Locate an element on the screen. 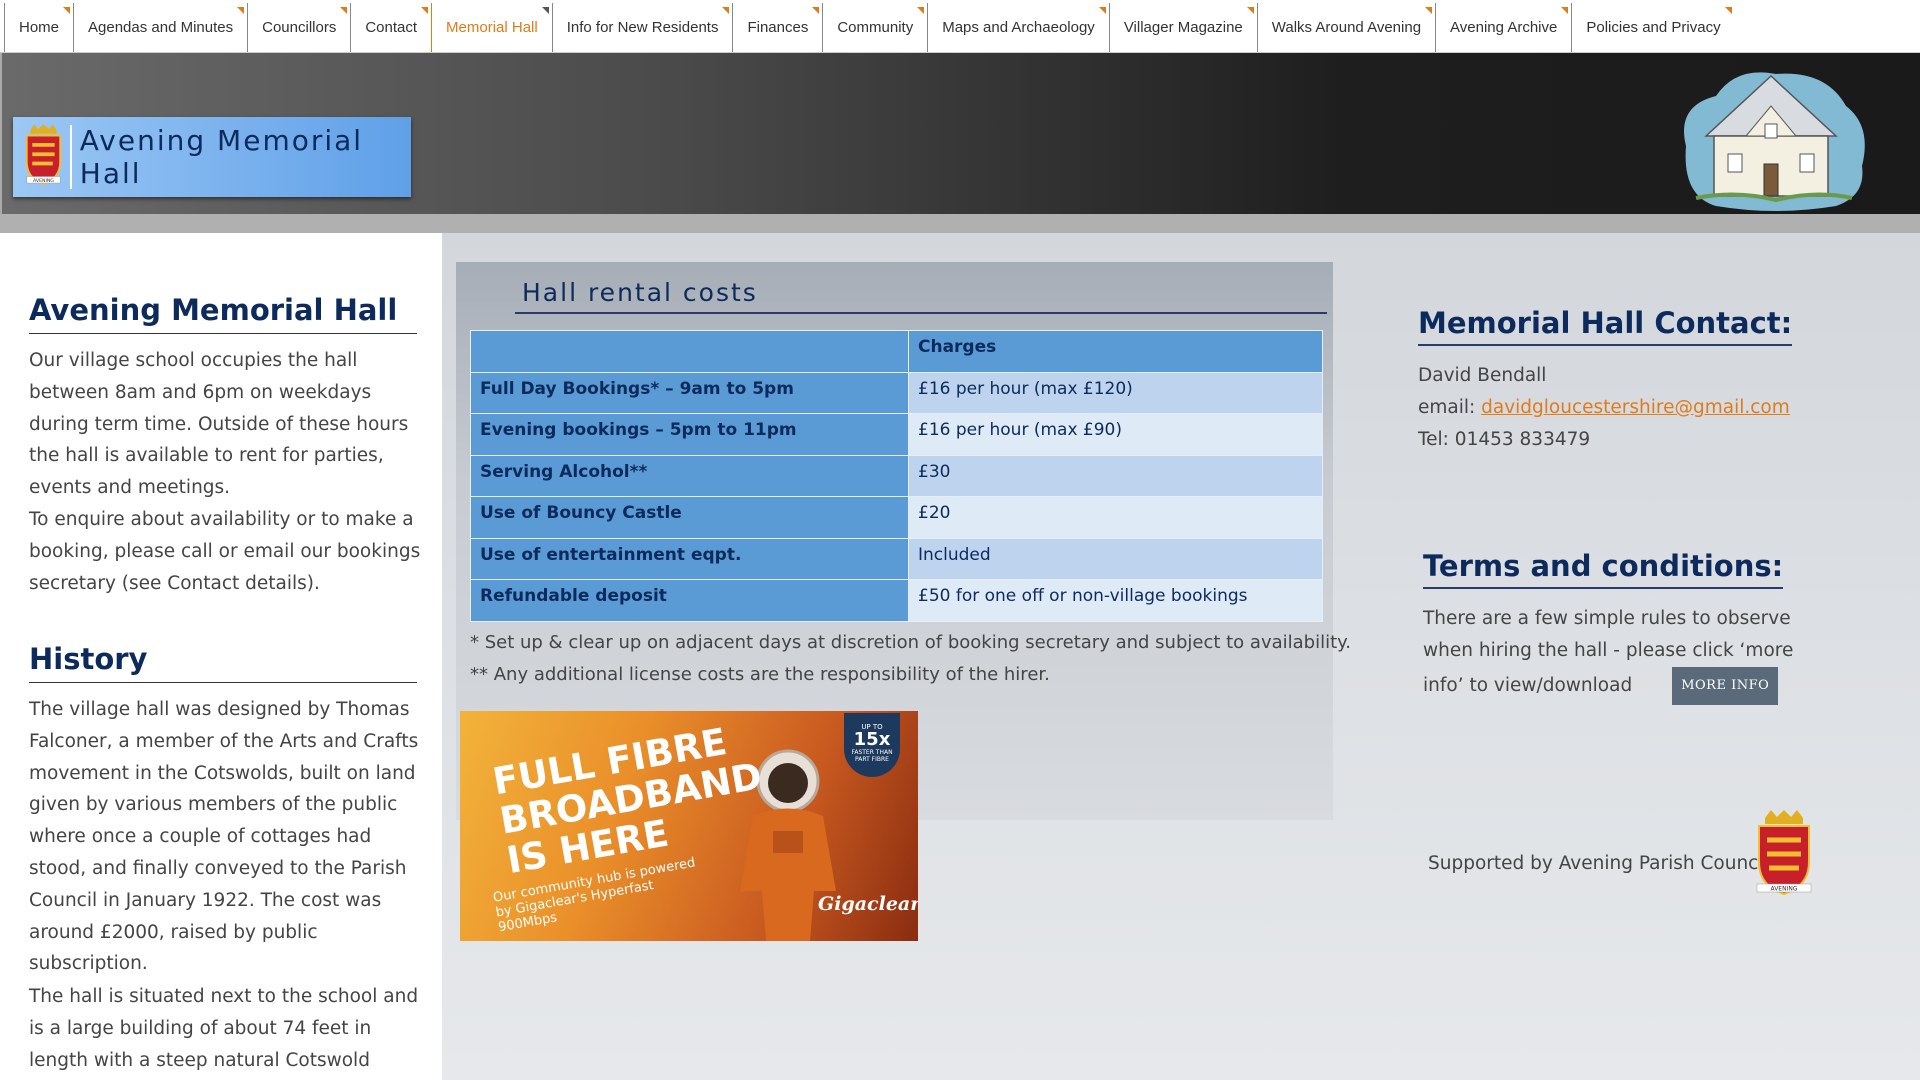 The image size is (1920, 1080). nav-item-new-residents: Info for New Residents is located at coordinates (642, 27).